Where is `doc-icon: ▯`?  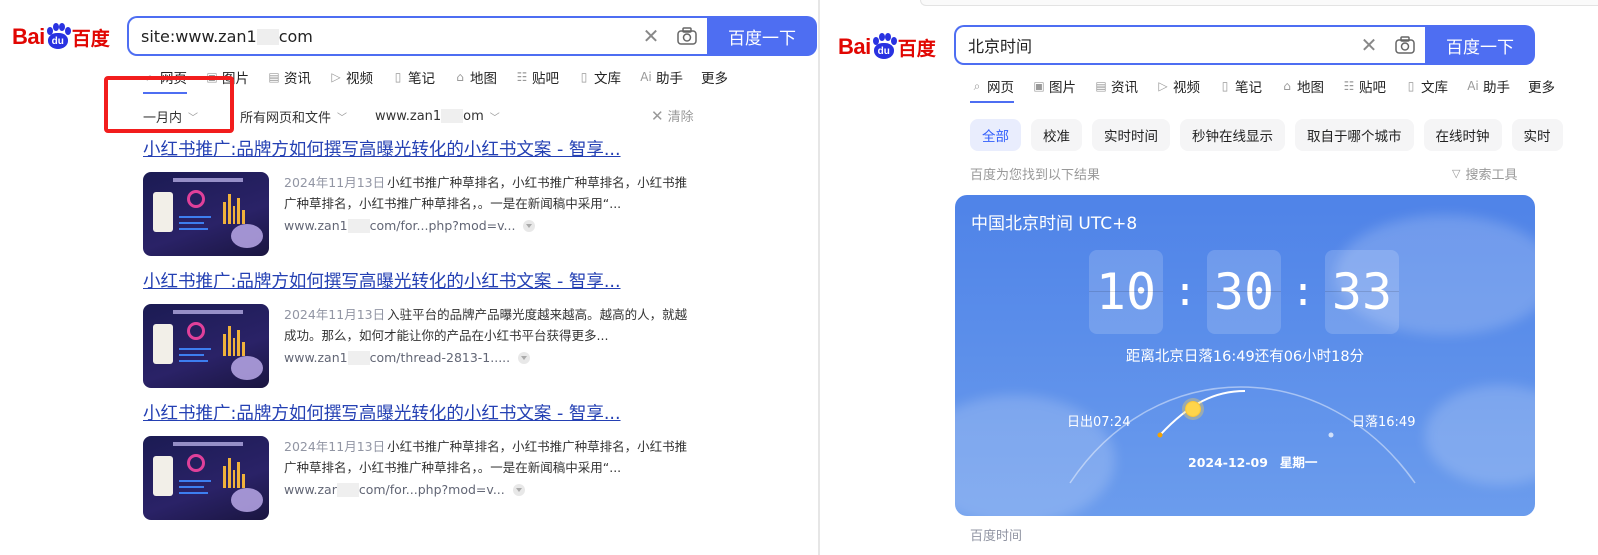 doc-icon: ▯ is located at coordinates (584, 77).